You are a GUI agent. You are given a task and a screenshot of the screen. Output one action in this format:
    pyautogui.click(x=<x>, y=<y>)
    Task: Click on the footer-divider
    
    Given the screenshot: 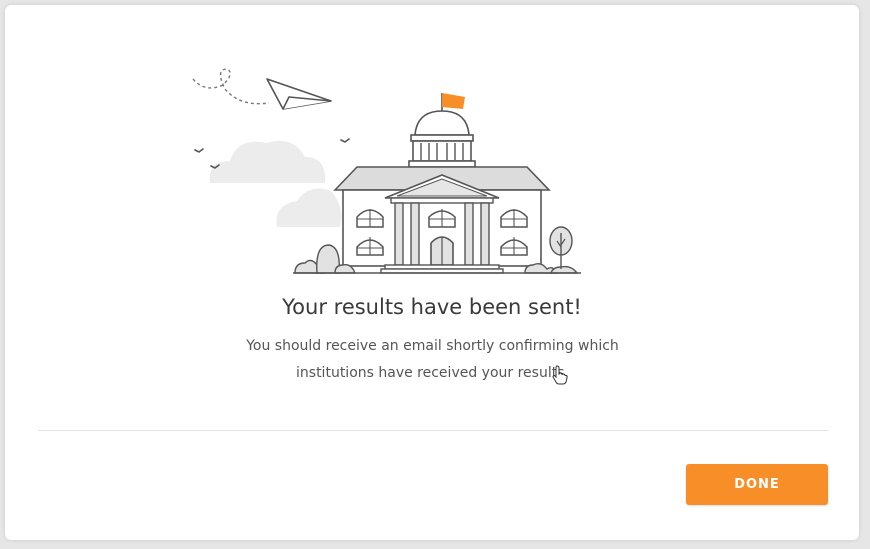 What is the action you would take?
    pyautogui.click(x=433, y=430)
    